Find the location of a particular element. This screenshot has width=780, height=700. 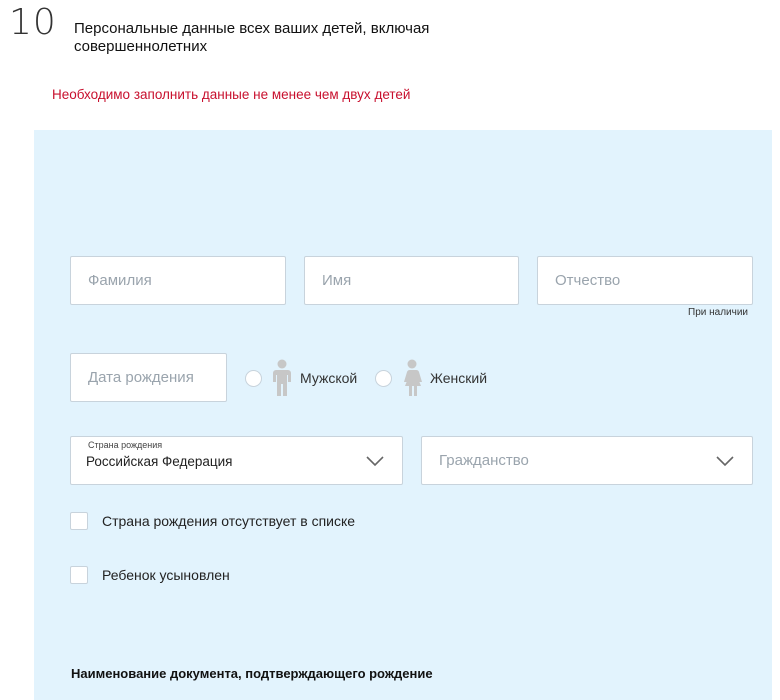

country-missing-label: Страна рождения отсутствует в списке is located at coordinates (229, 521).